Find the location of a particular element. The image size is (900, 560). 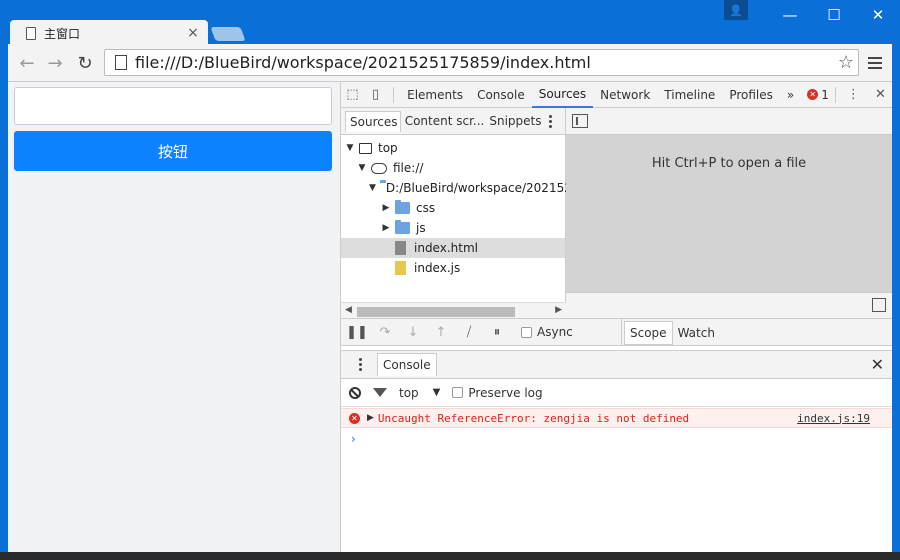

clear-console-button is located at coordinates (355, 392).